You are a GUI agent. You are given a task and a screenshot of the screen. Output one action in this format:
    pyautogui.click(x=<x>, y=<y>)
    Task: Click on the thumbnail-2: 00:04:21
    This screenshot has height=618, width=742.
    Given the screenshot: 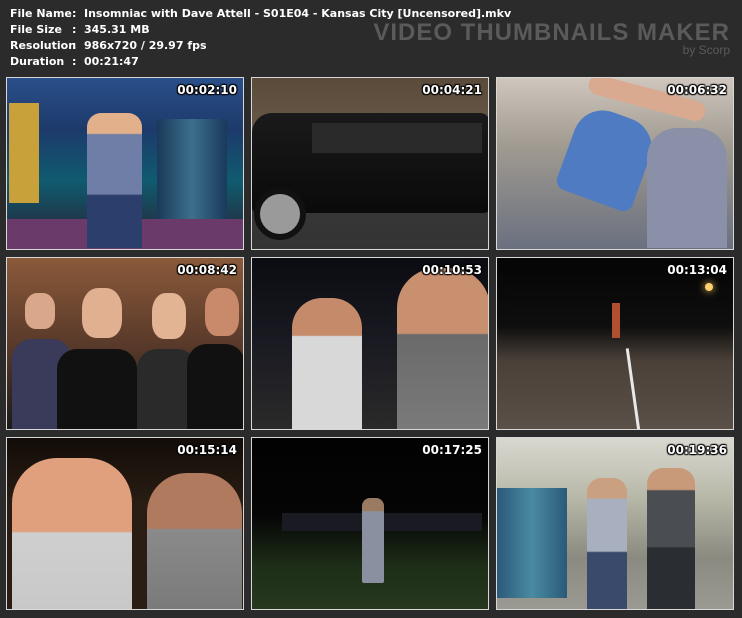 What is the action you would take?
    pyautogui.click(x=370, y=163)
    